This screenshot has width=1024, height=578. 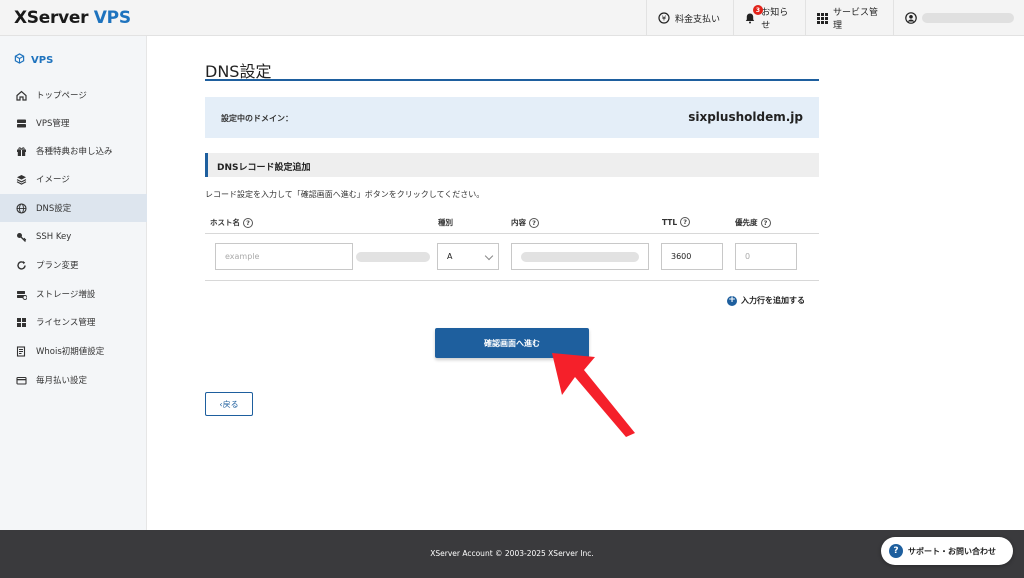 What do you see at coordinates (257, 118) in the screenshot?
I see `domain-label: 設定中のドメイン：` at bounding box center [257, 118].